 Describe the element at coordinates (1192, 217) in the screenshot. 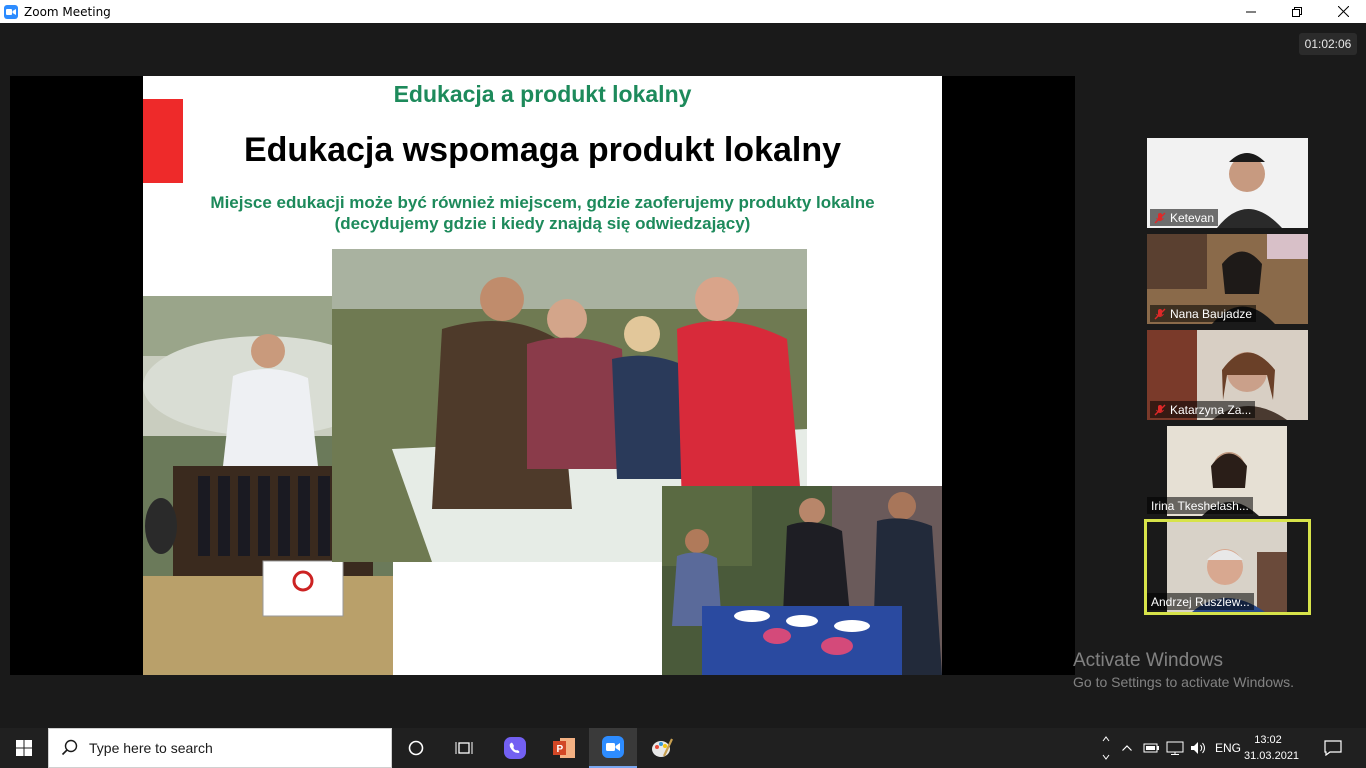

I see `participant-name: Ketevan` at that location.